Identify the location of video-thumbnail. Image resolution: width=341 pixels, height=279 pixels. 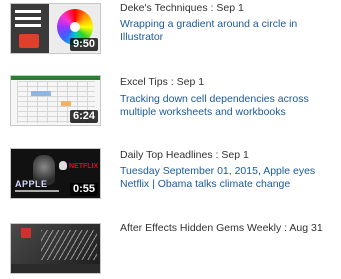
(55, 248).